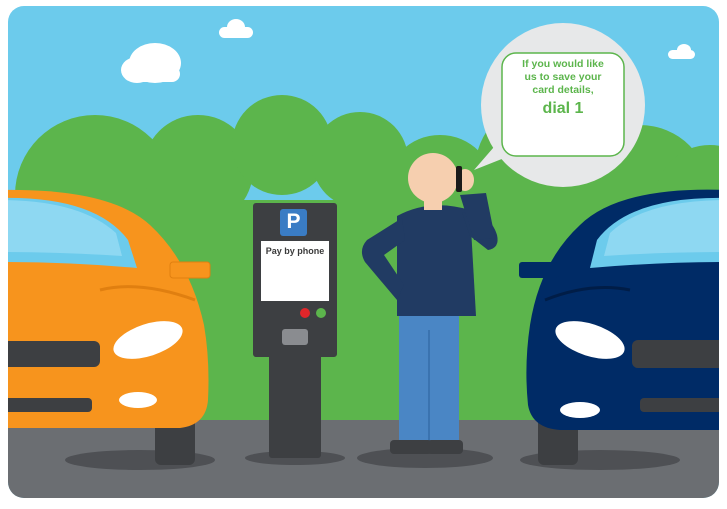 The image size is (727, 509). What do you see at coordinates (321, 313) in the screenshot?
I see `green-light` at bounding box center [321, 313].